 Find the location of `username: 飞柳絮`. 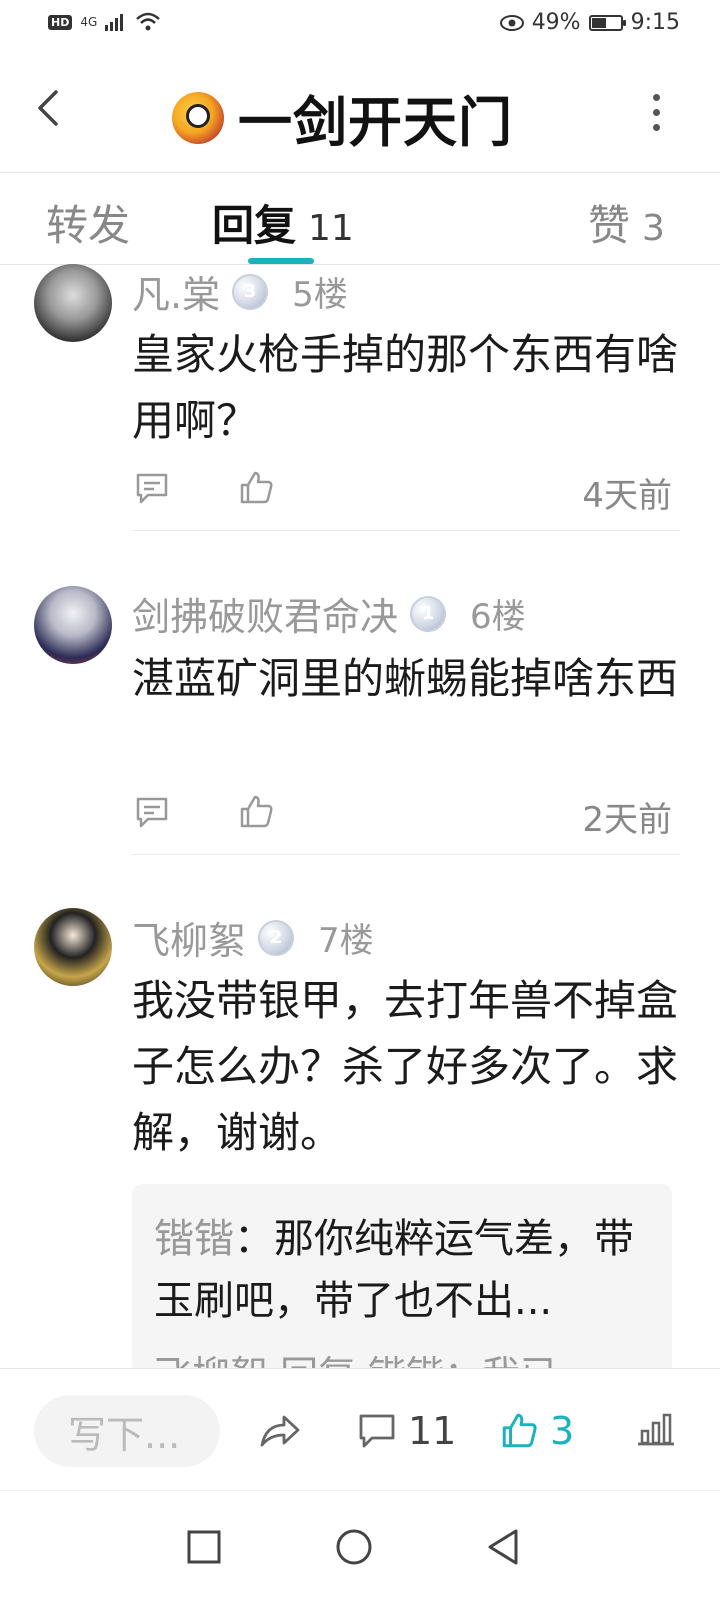

username: 飞柳絮 is located at coordinates (189, 937).